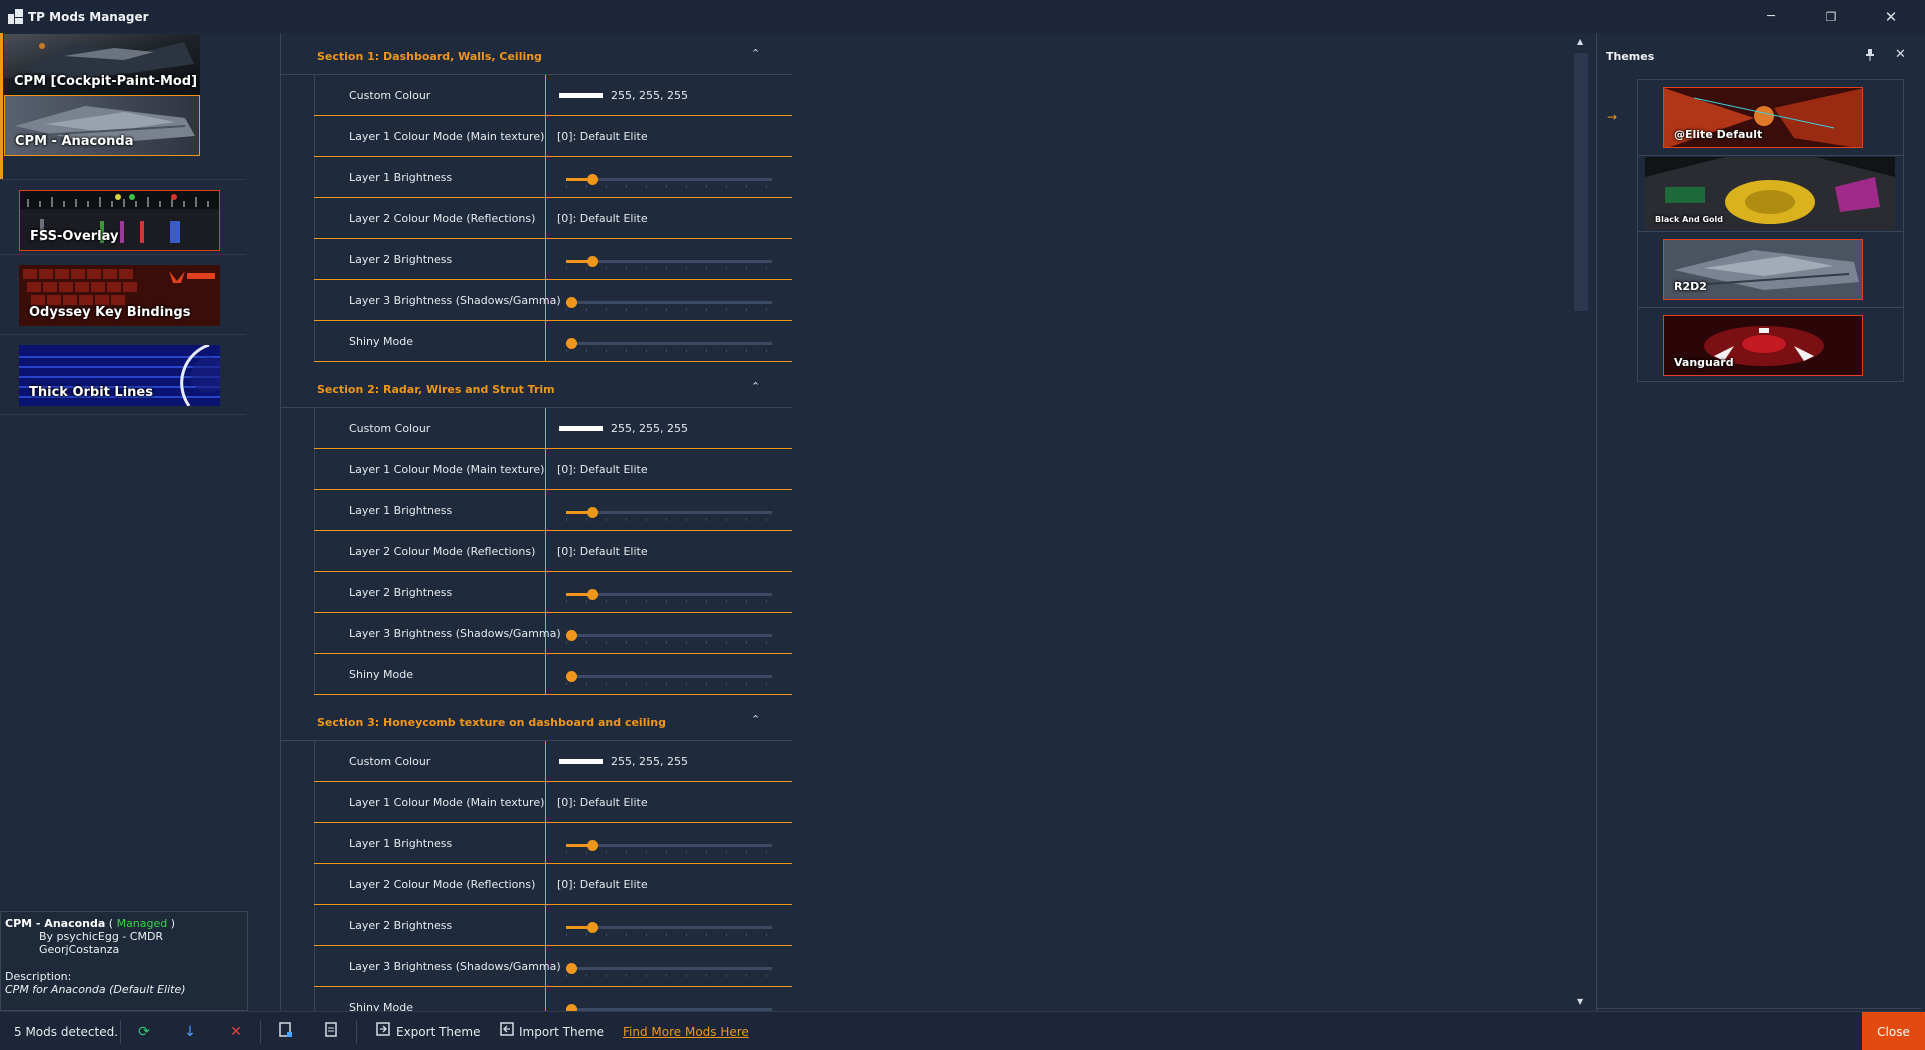  What do you see at coordinates (430, 884) in the screenshot?
I see `setting-label: Layer 2 Colour Mode (Reflections)` at bounding box center [430, 884].